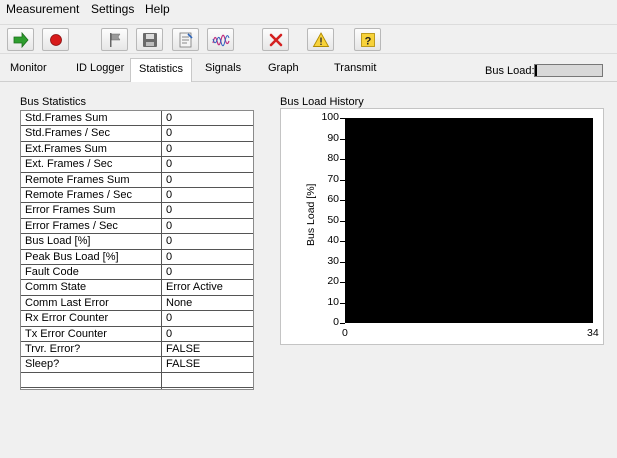 Image resolution: width=617 pixels, height=458 pixels. Describe the element at coordinates (100, 68) in the screenshot. I see `tab-id-logger: ID Logger` at that location.